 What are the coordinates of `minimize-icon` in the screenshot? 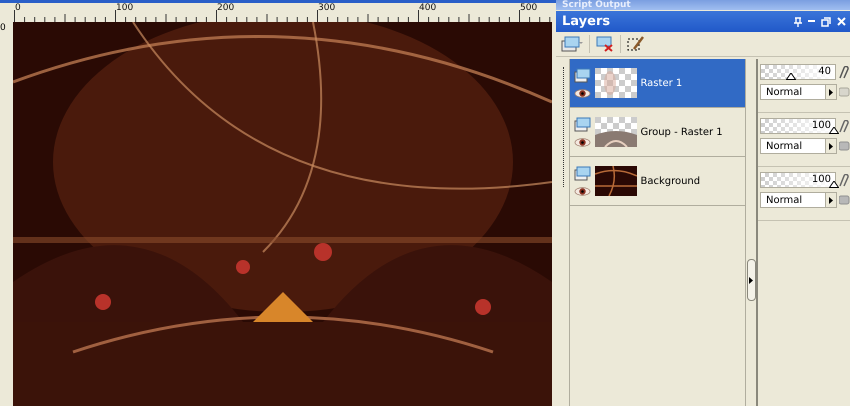 It's located at (811, 21).